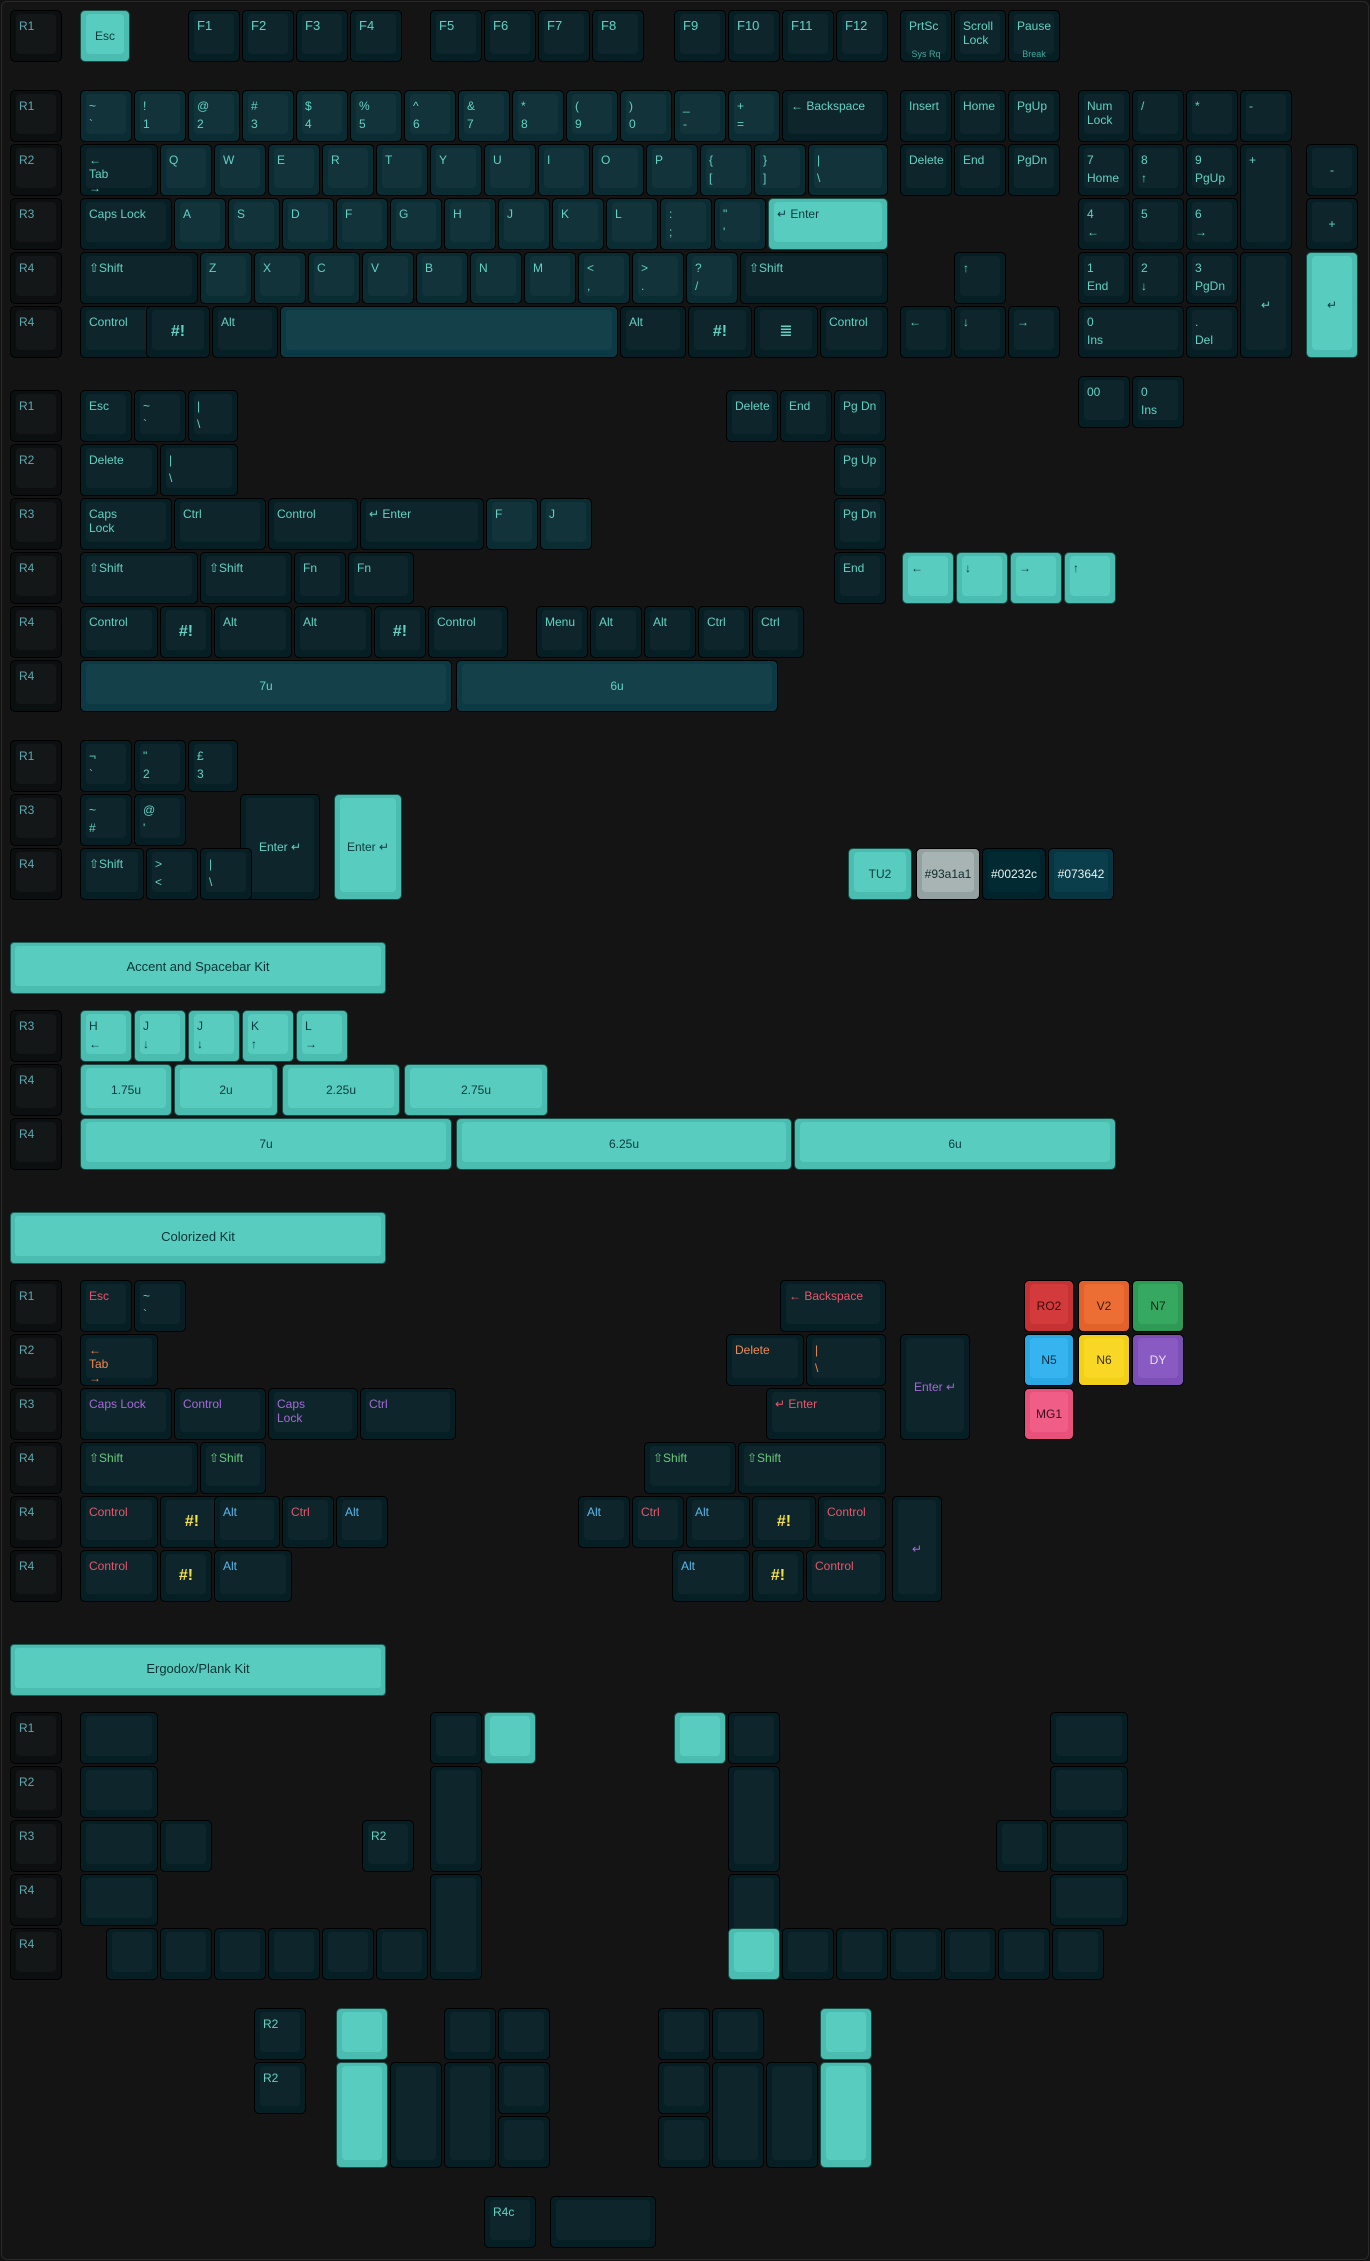 The image size is (1370, 2261). I want to click on key-glyph: >., so click(658, 278).